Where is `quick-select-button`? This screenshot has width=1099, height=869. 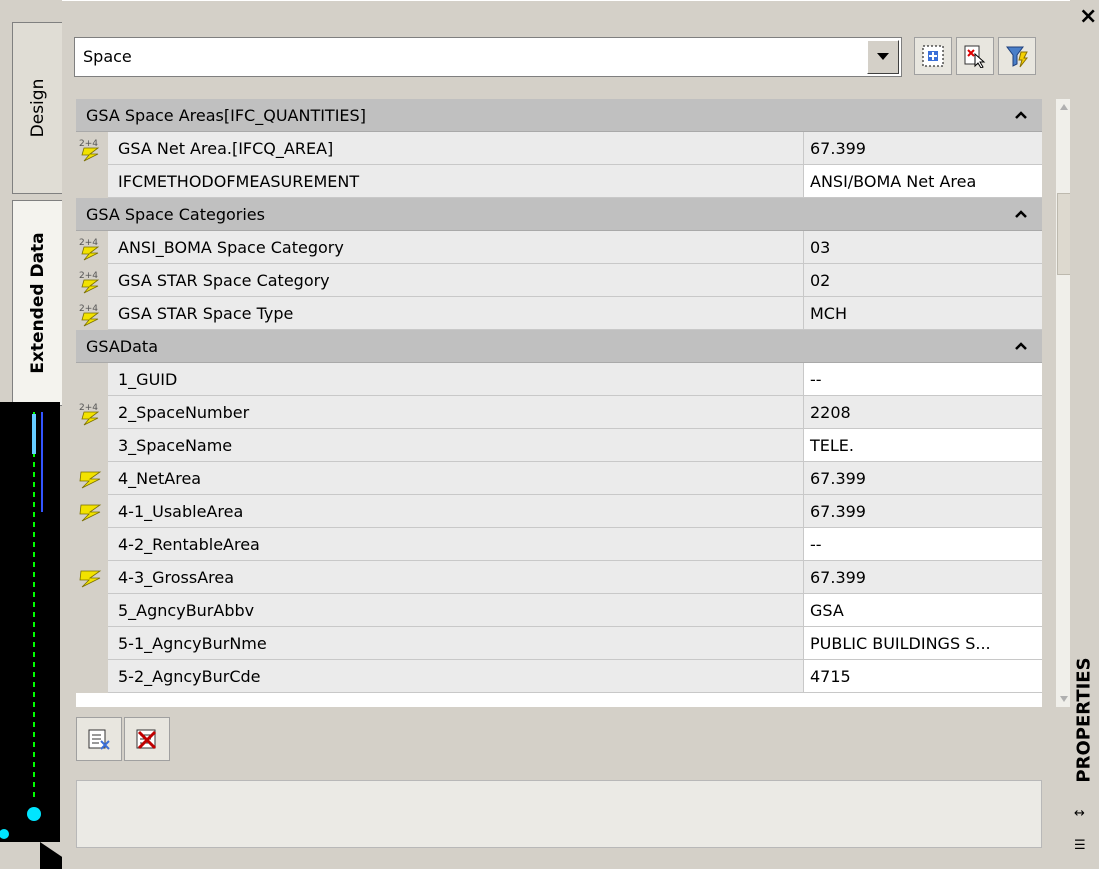
quick-select-button is located at coordinates (975, 56).